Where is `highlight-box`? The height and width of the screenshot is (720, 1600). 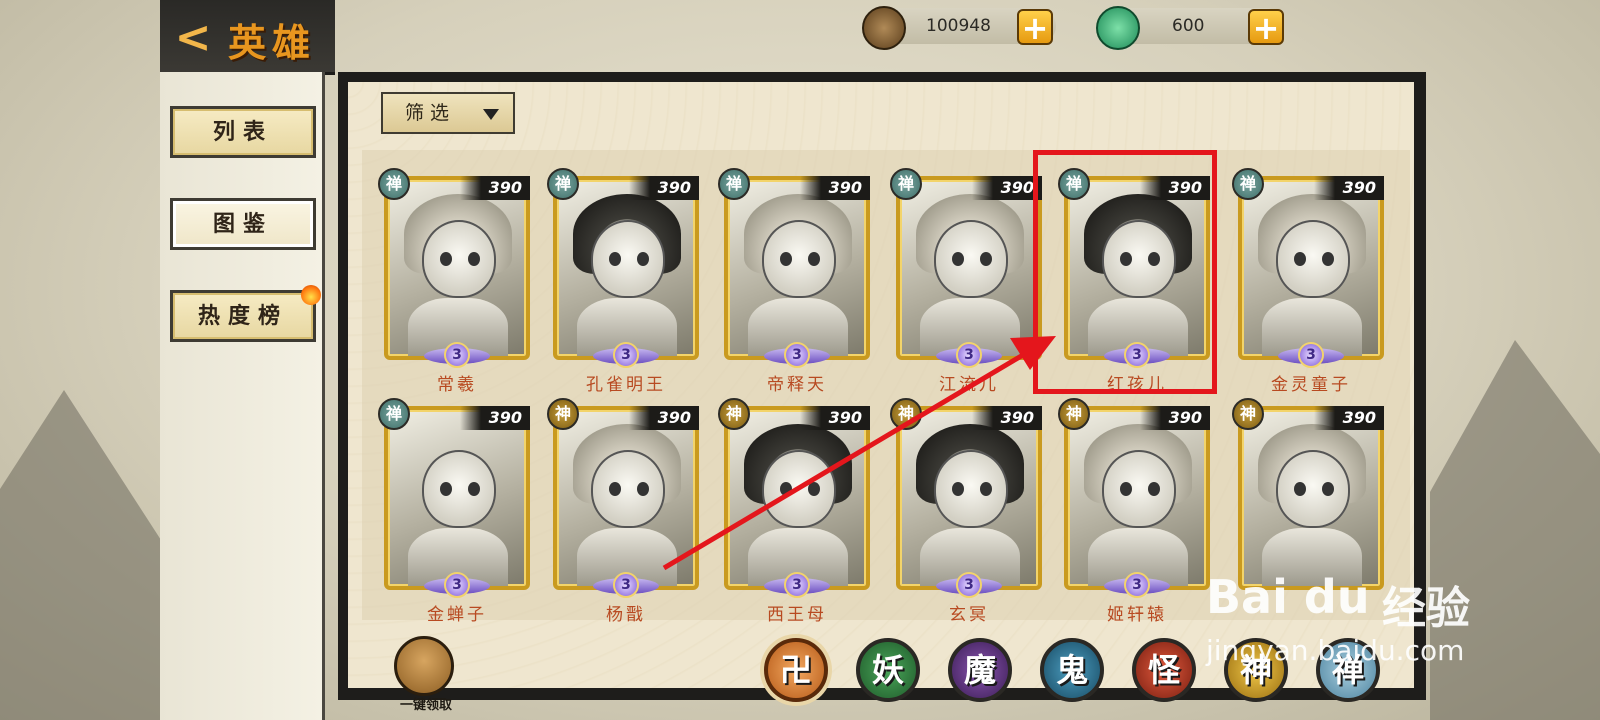 highlight-box is located at coordinates (1125, 272).